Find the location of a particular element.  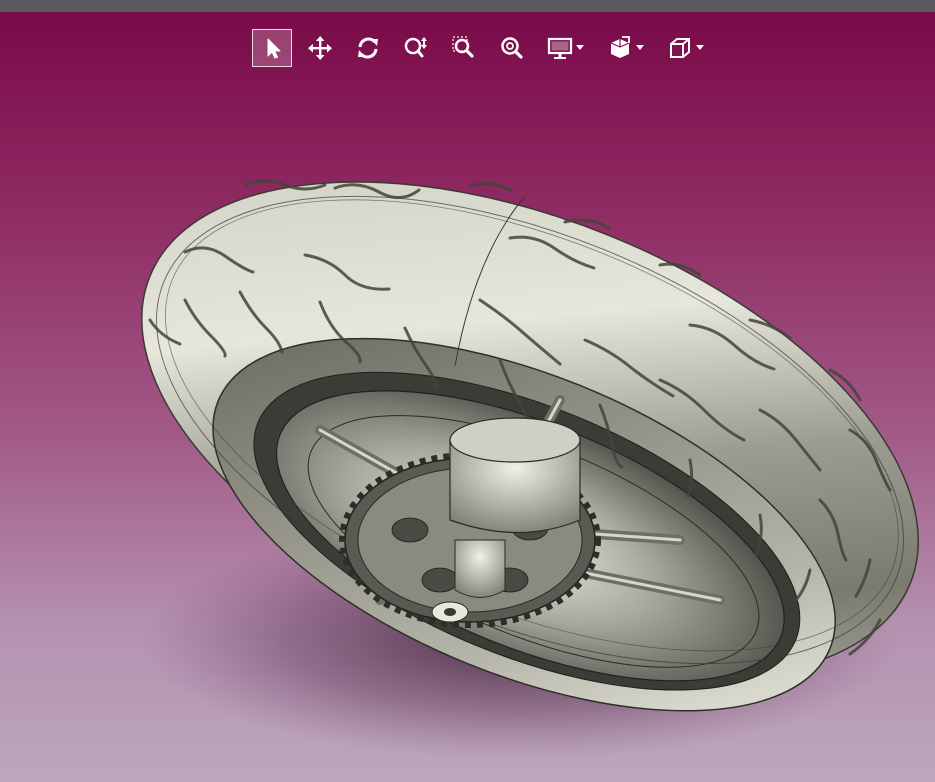

standard-views-button is located at coordinates (680, 48).